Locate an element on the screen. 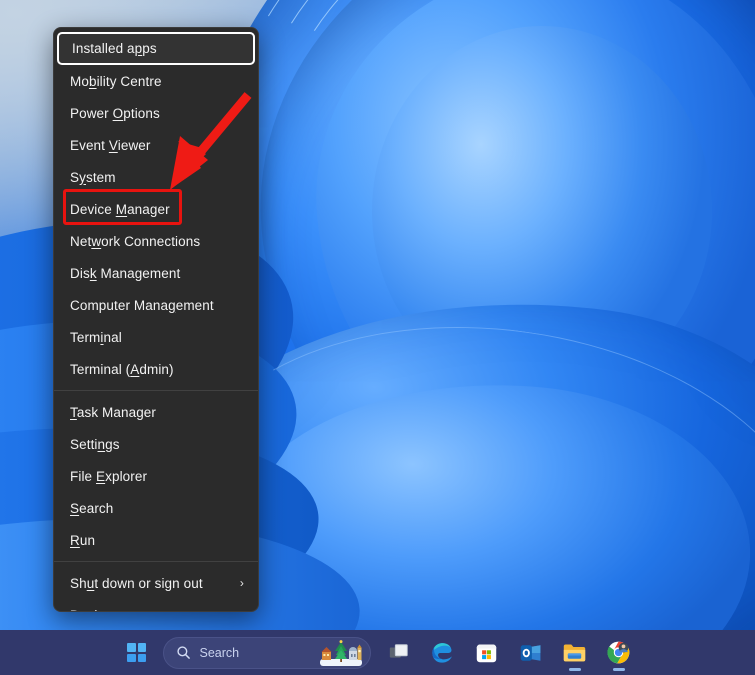  menu-item-event-viewer: Event Viewer is located at coordinates (156, 145).